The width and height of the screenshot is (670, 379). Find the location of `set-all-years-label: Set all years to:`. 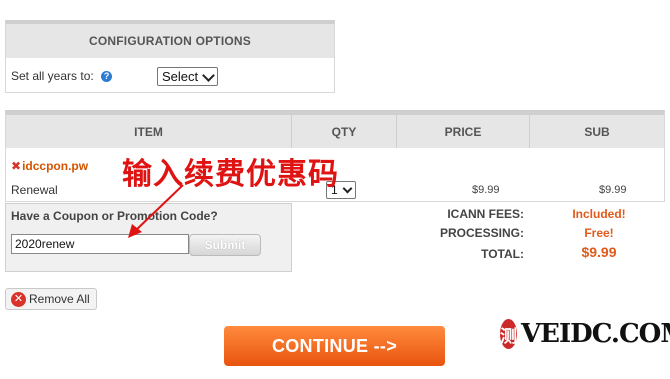

set-all-years-label: Set all years to: is located at coordinates (52, 76).